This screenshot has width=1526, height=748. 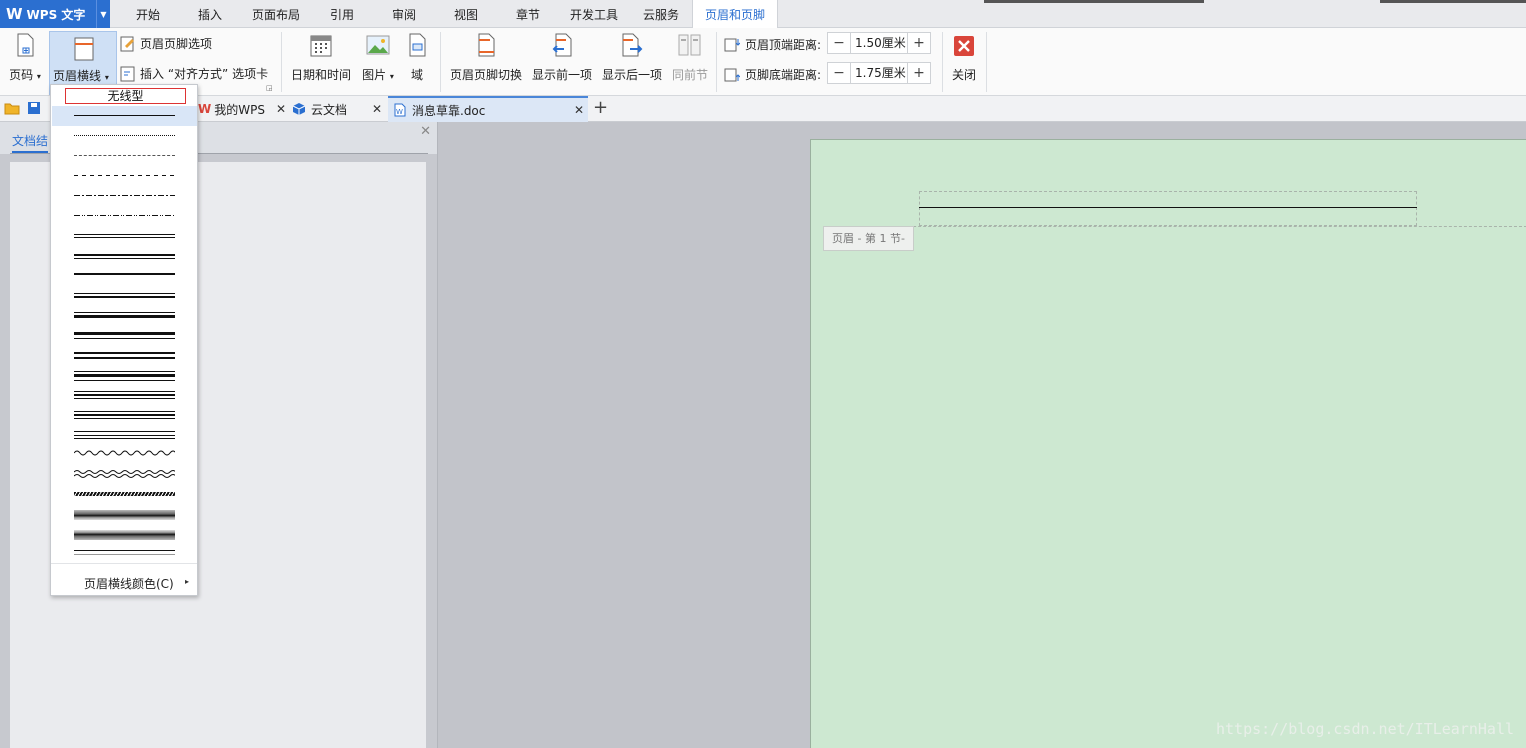 What do you see at coordinates (299, 109) in the screenshot?
I see `cube-icon` at bounding box center [299, 109].